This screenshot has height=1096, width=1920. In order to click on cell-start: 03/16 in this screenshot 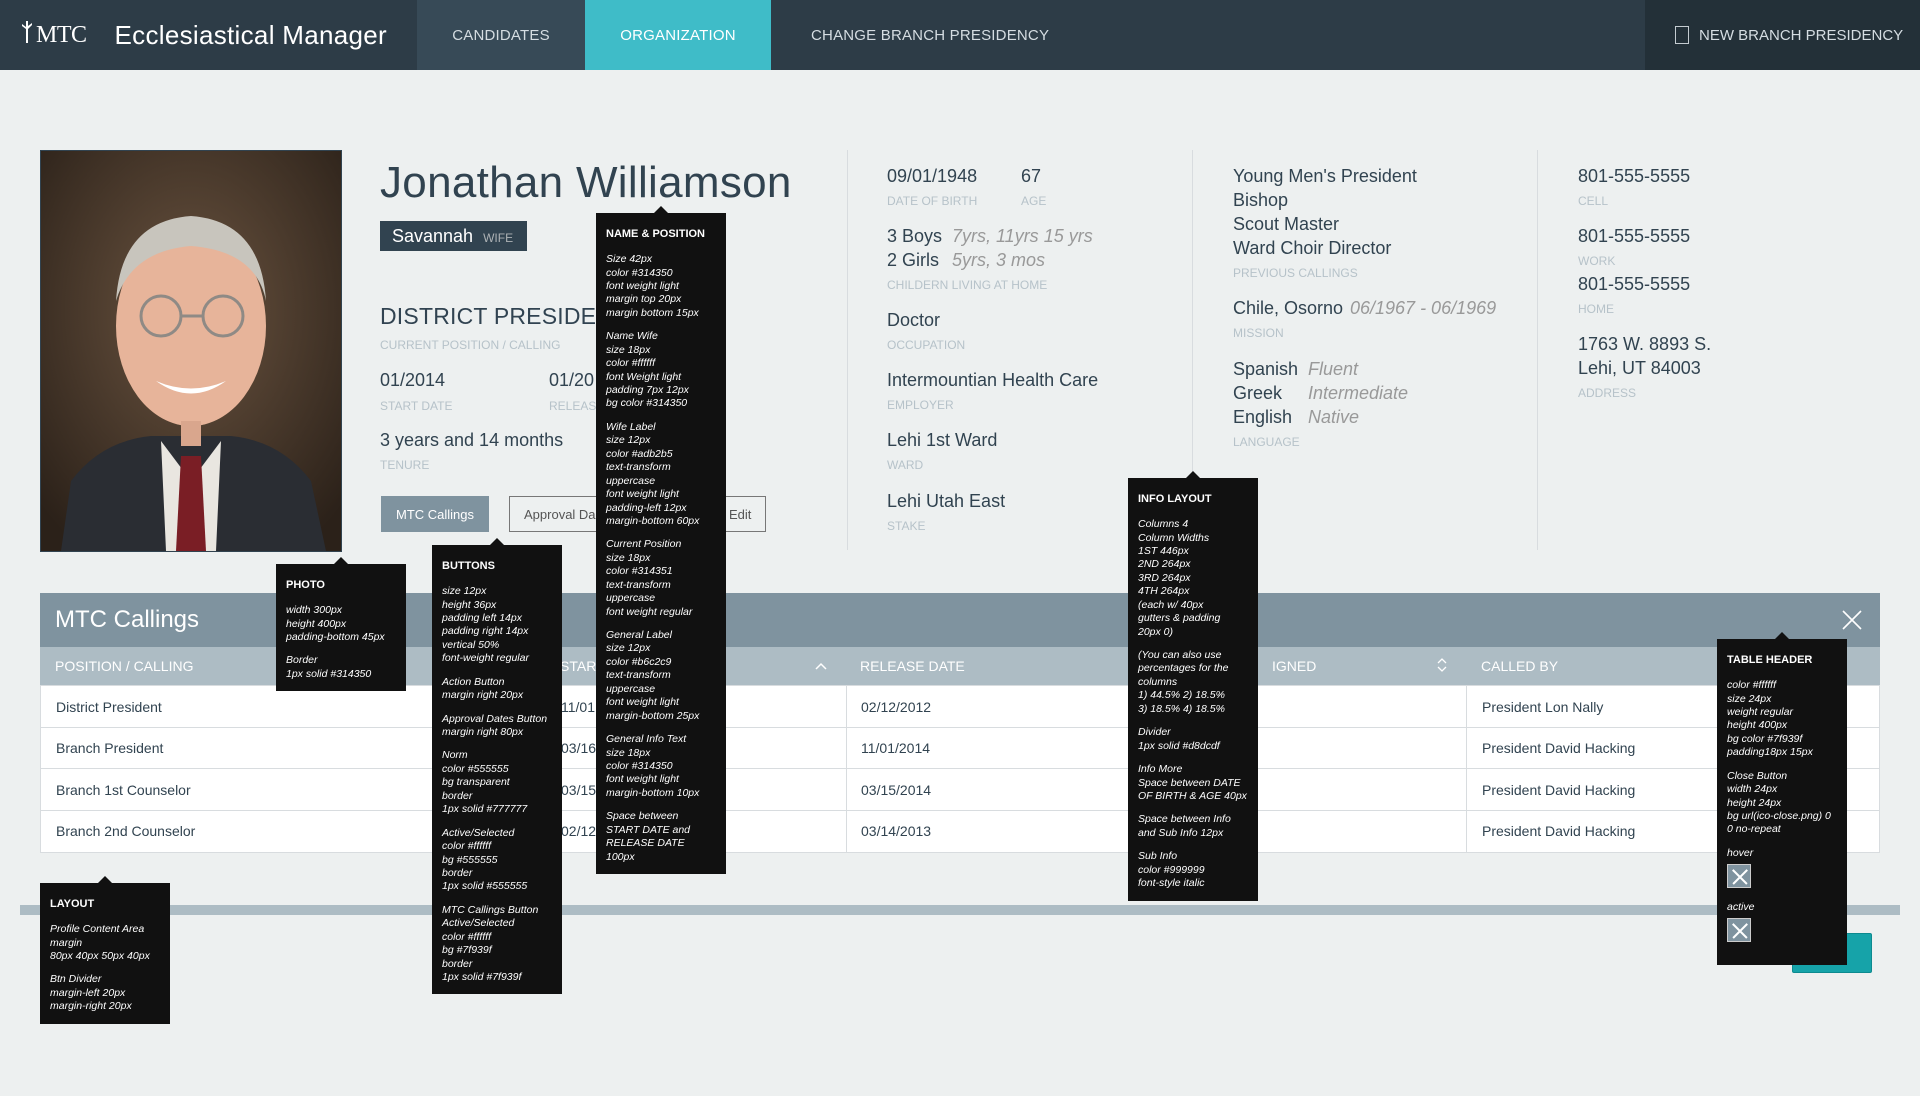, I will do `click(579, 748)`.